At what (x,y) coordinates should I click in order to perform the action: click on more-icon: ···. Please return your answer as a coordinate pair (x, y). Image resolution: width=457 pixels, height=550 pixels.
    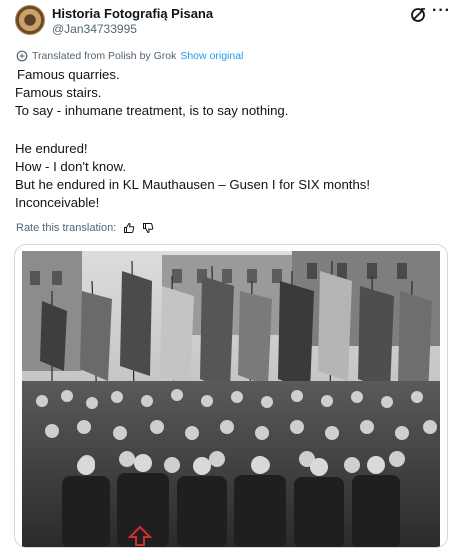
    Looking at the image, I should click on (441, 12).